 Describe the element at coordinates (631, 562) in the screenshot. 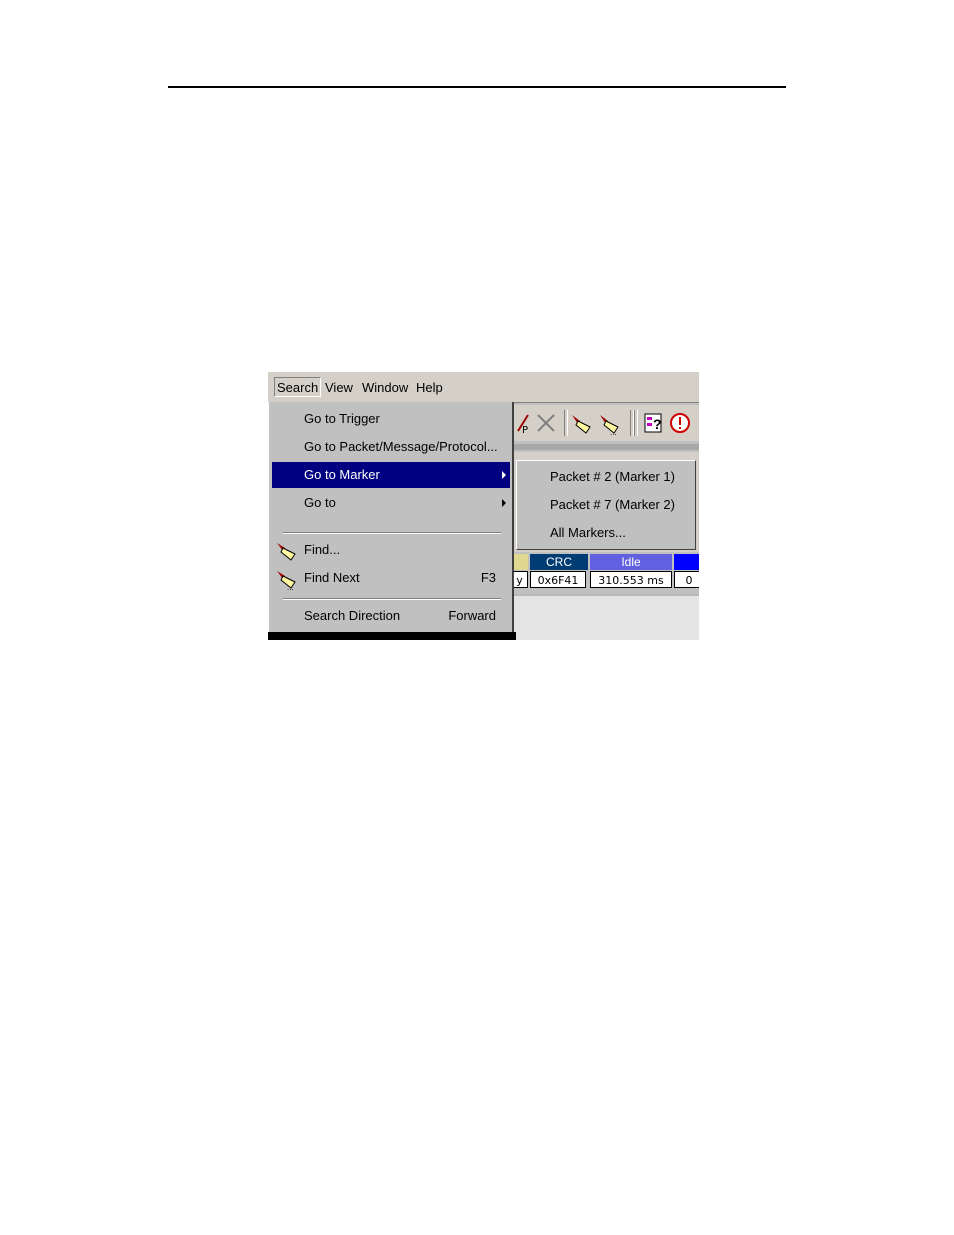

I see `field-header-idle: Idle` at that location.